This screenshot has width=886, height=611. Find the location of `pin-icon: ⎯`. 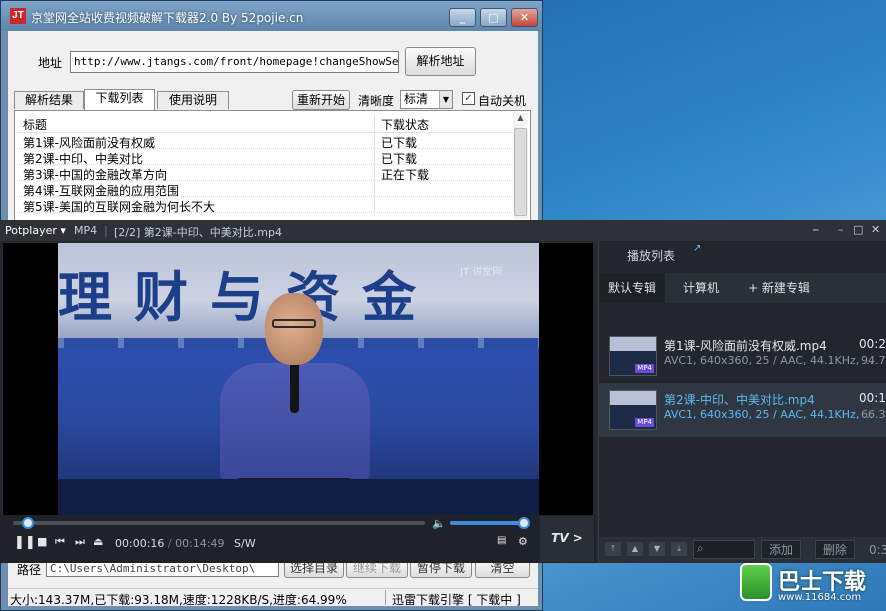

pin-icon: ⎯ is located at coordinates (816, 230).